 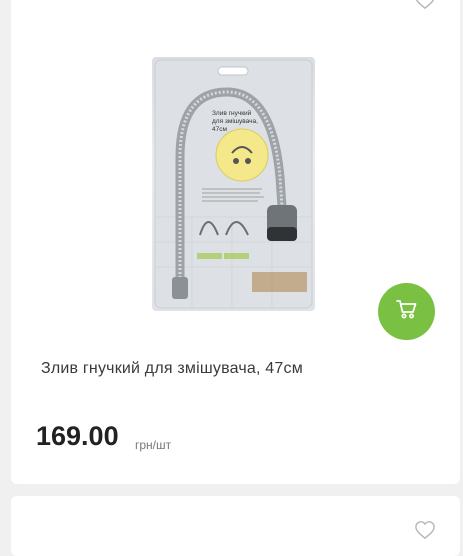 I want to click on next-product-card, so click(x=235, y=526).